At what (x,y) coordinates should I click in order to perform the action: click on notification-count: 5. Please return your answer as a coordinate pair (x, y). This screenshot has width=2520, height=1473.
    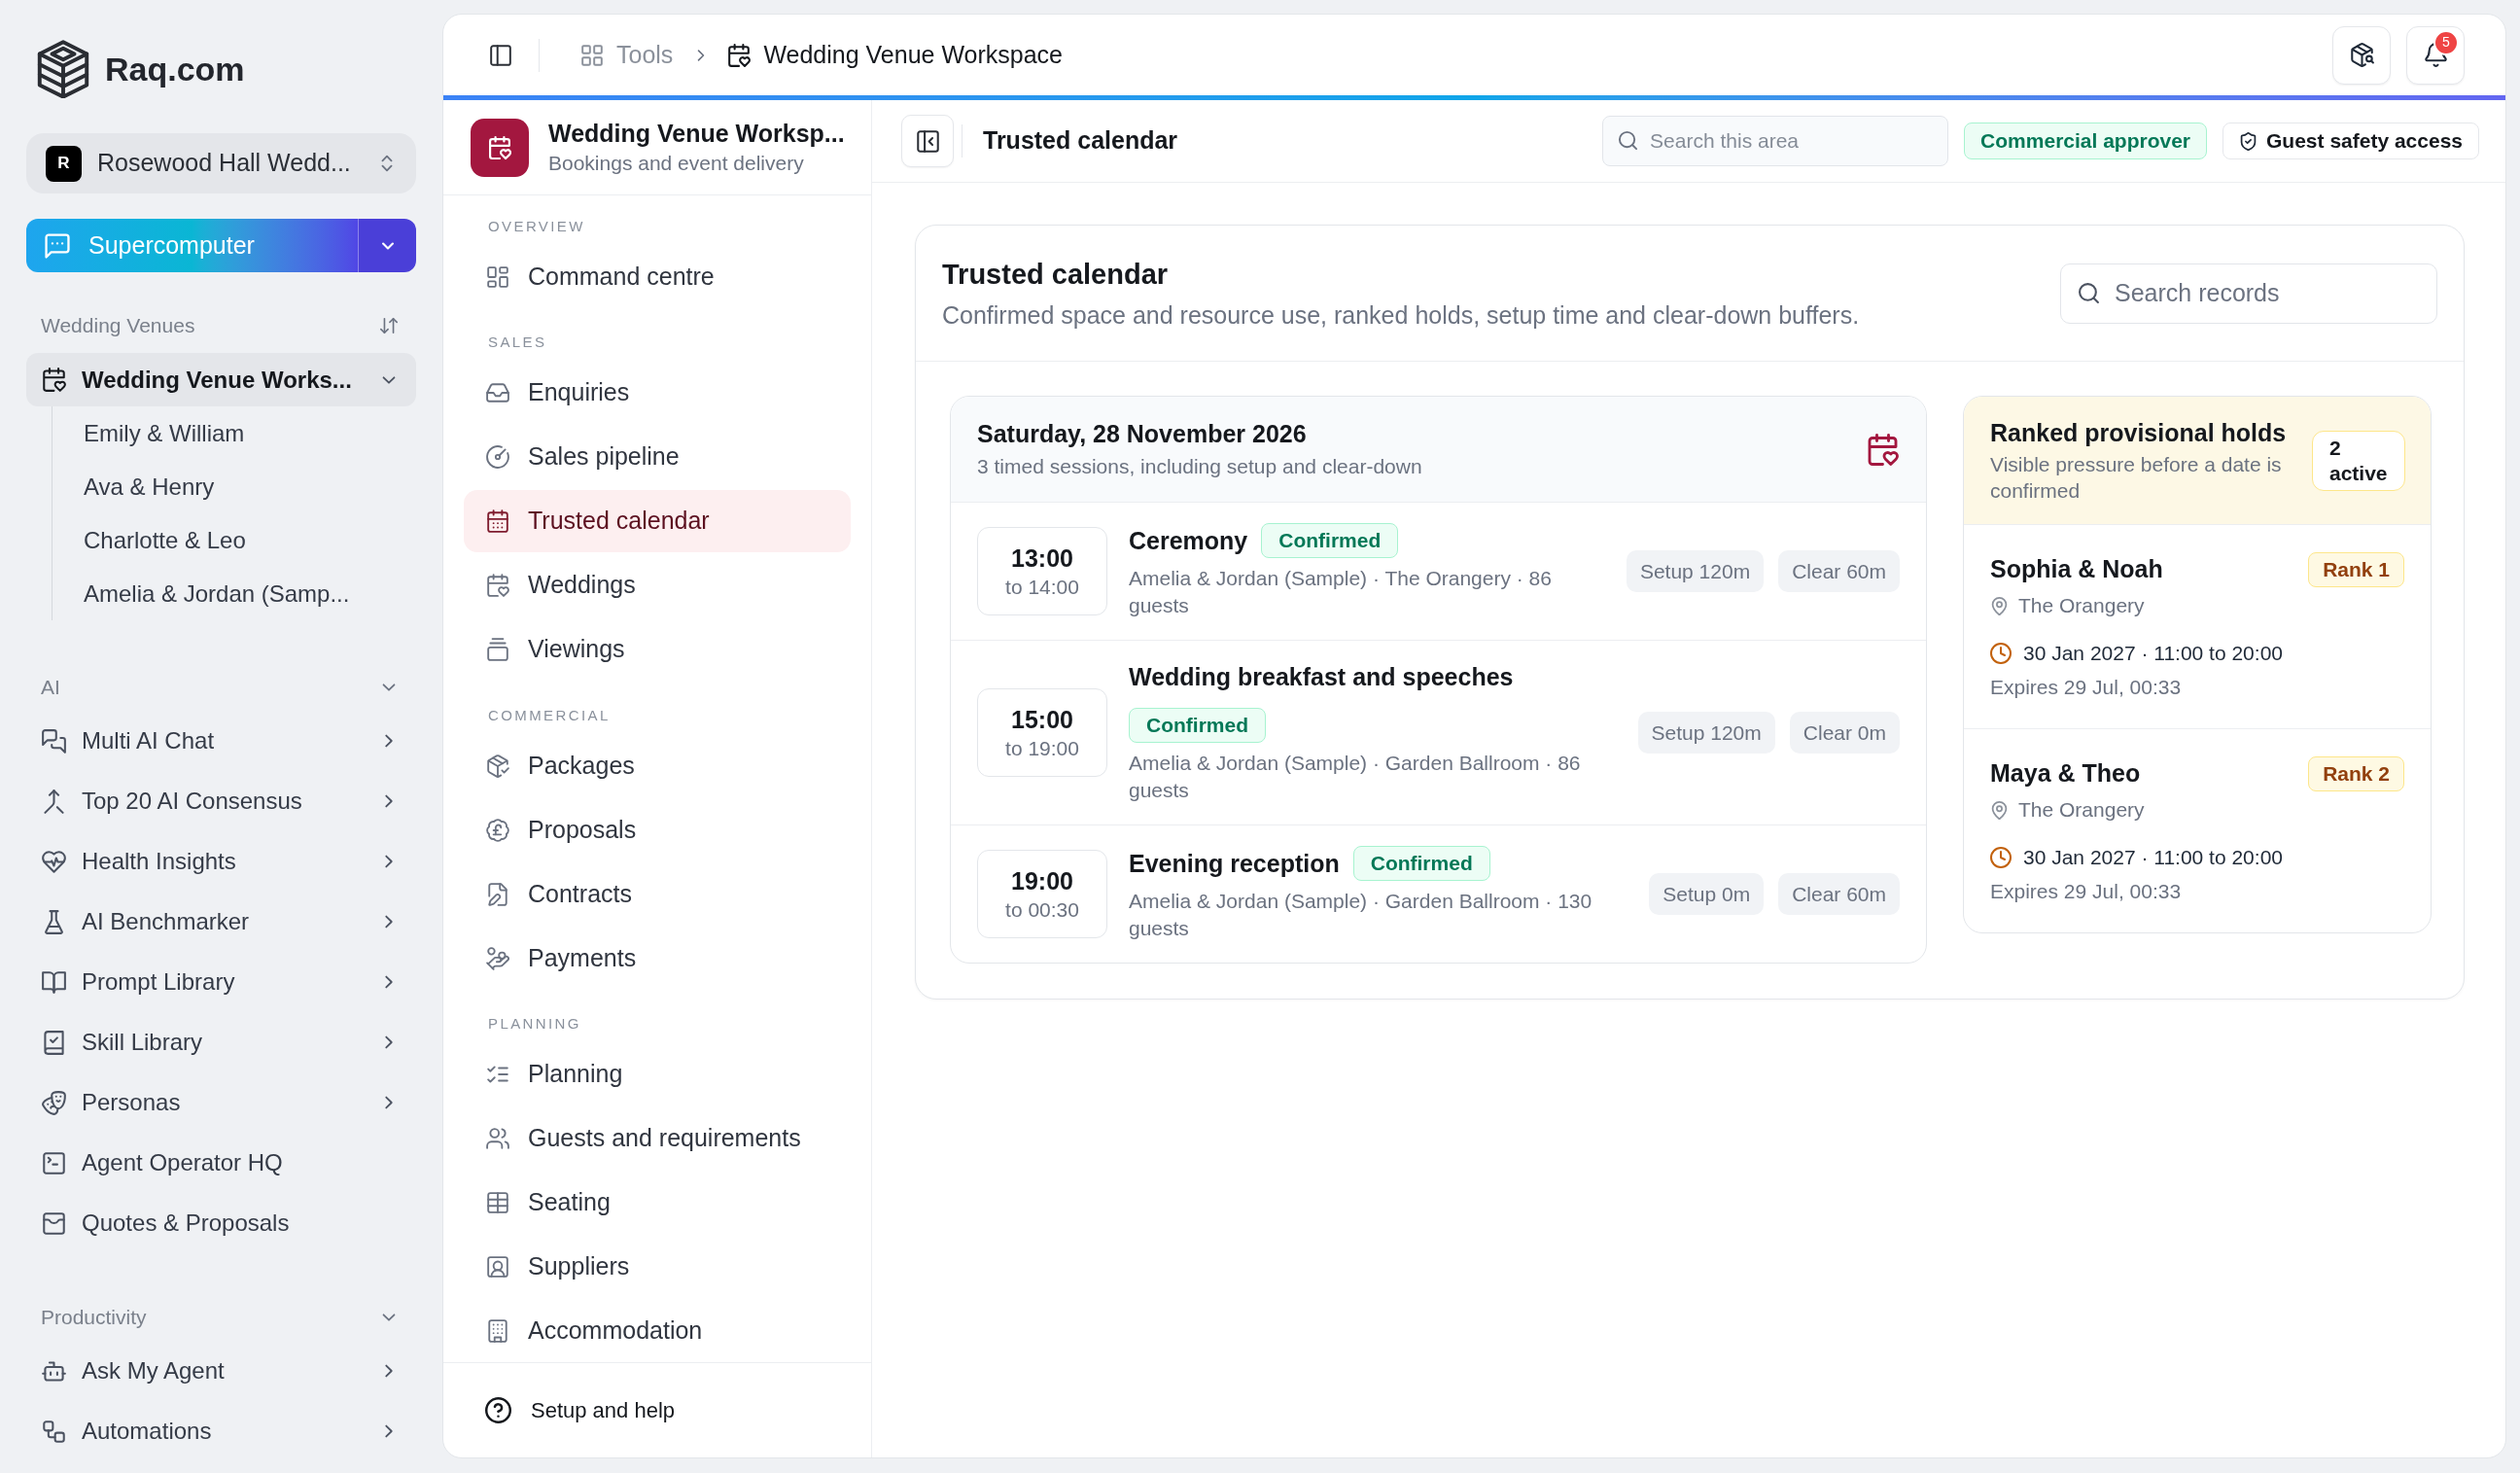
    Looking at the image, I should click on (2446, 42).